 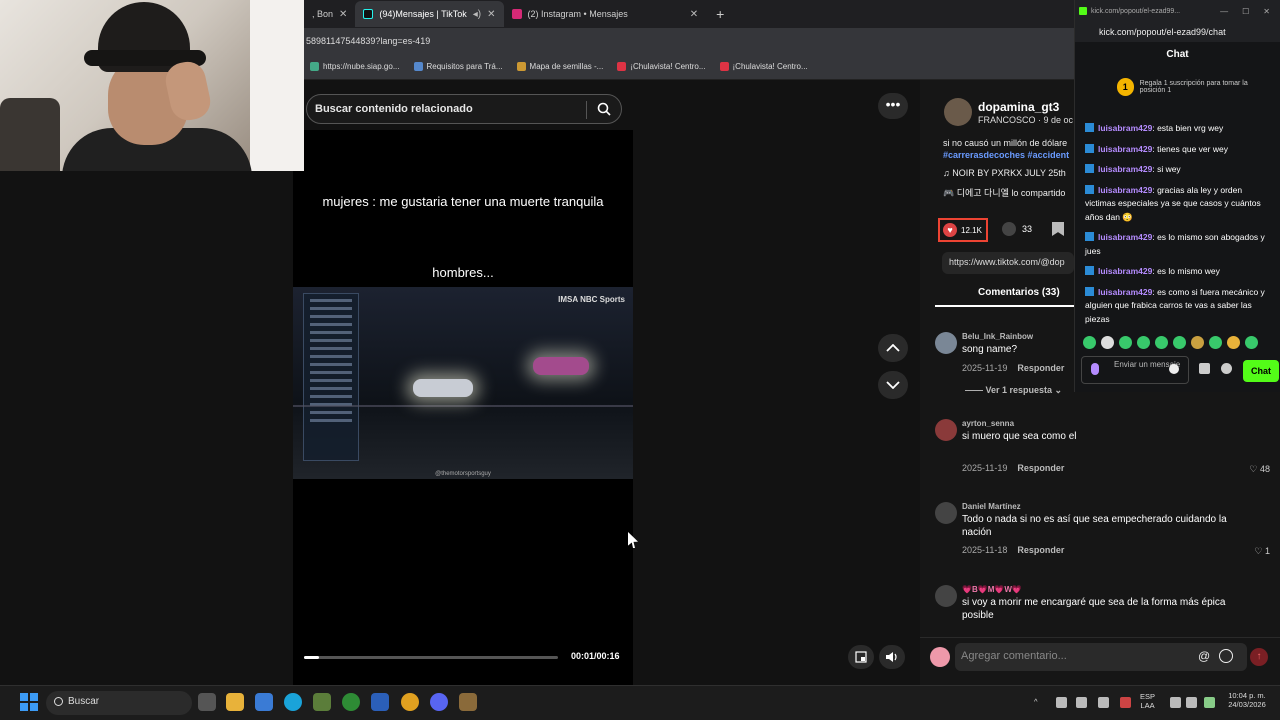 What do you see at coordinates (1081, 702) in the screenshot?
I see `cloud-icon` at bounding box center [1081, 702].